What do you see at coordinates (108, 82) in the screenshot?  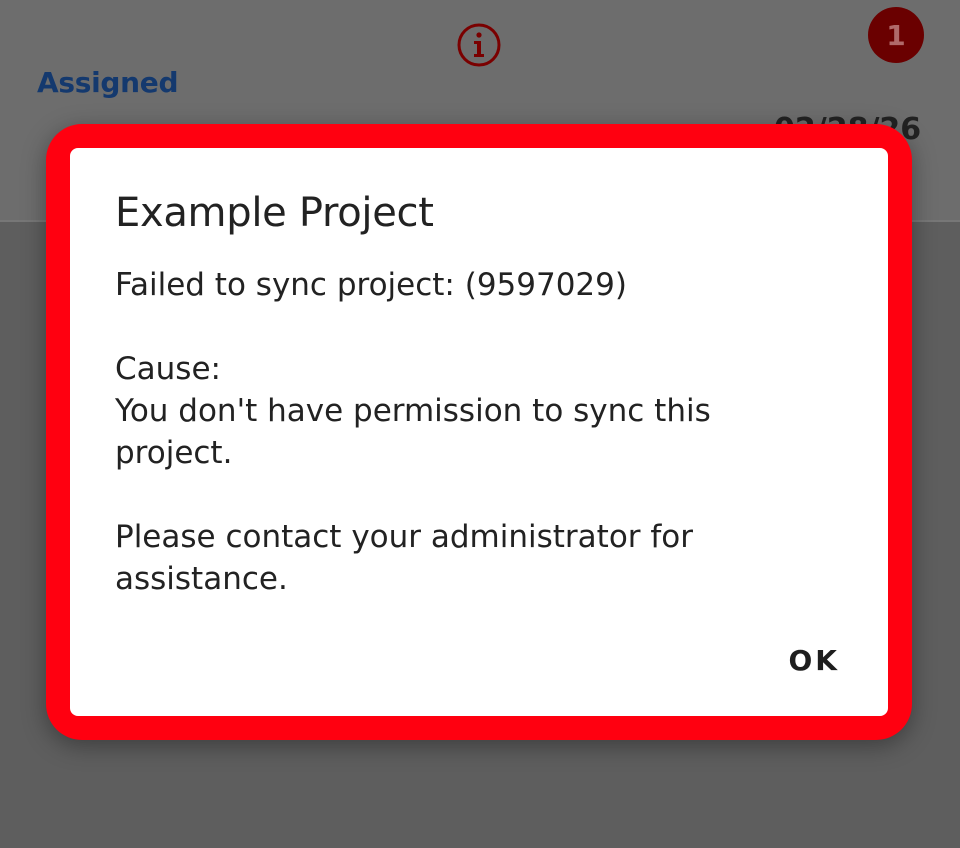 I see `assignment-status: Assigned` at bounding box center [108, 82].